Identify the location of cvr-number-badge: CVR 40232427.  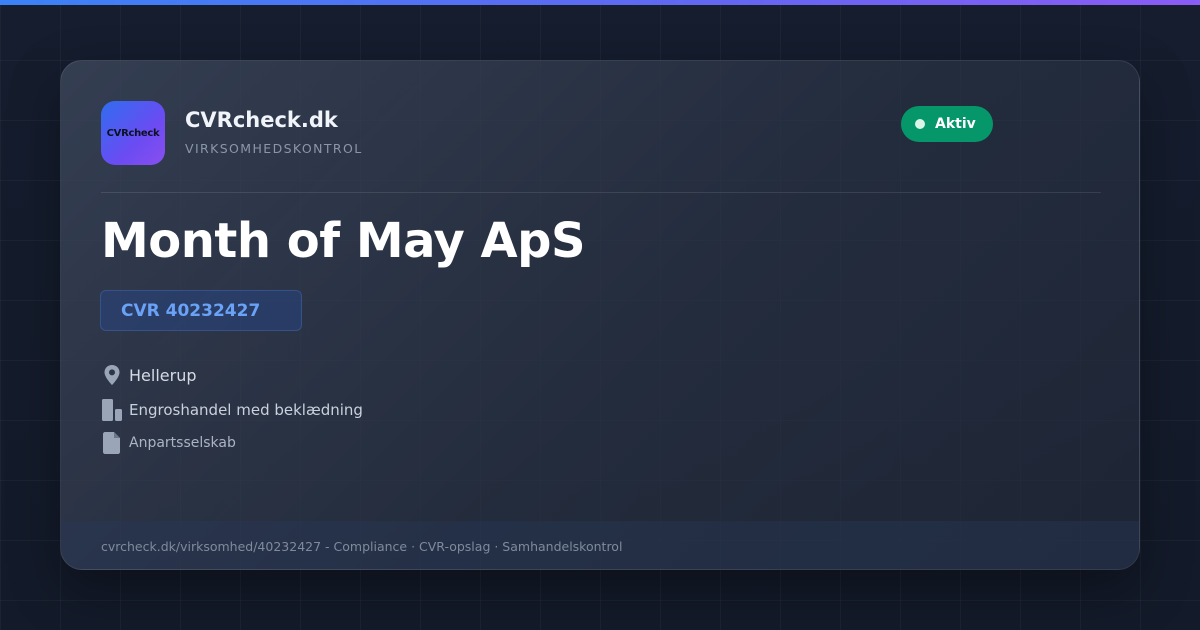
(201, 310).